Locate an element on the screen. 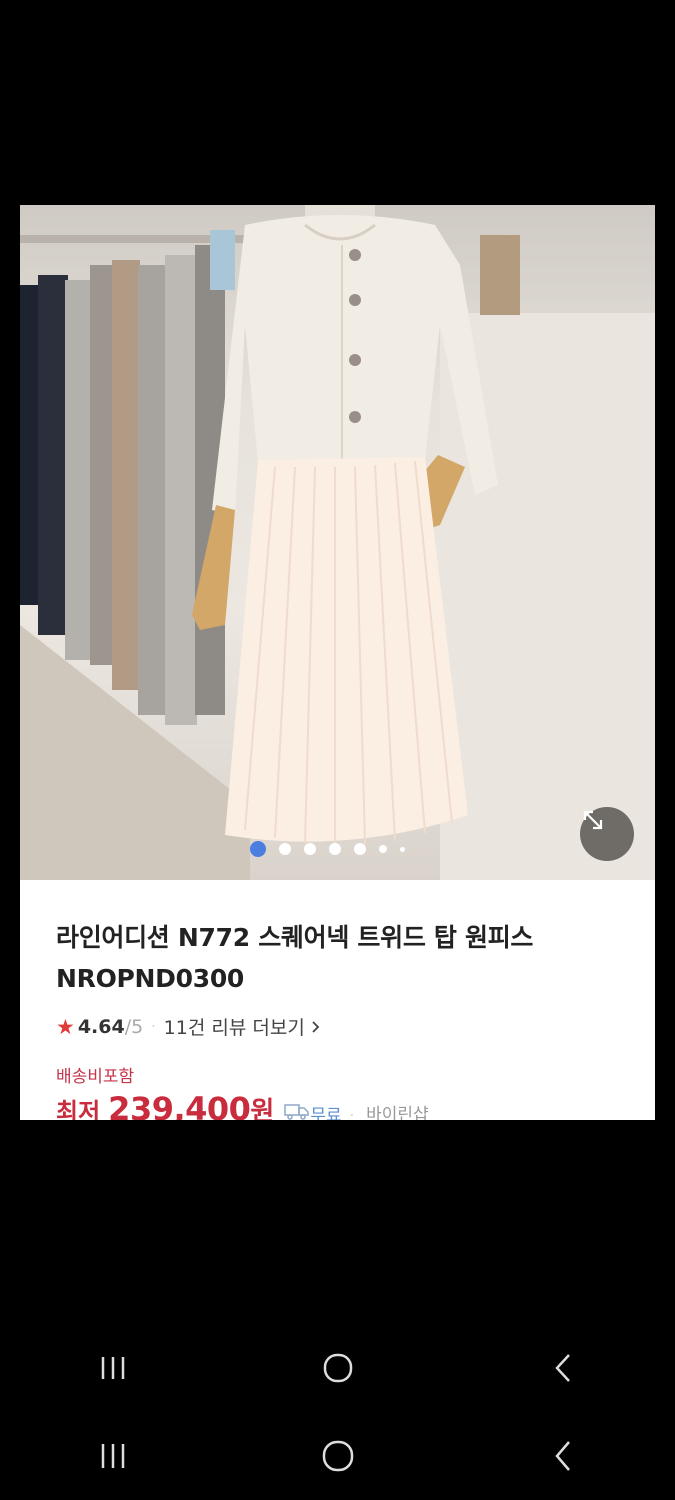  price-row: 최저 239,400 원 무료 · 바이린샵 is located at coordinates (242, 1105).